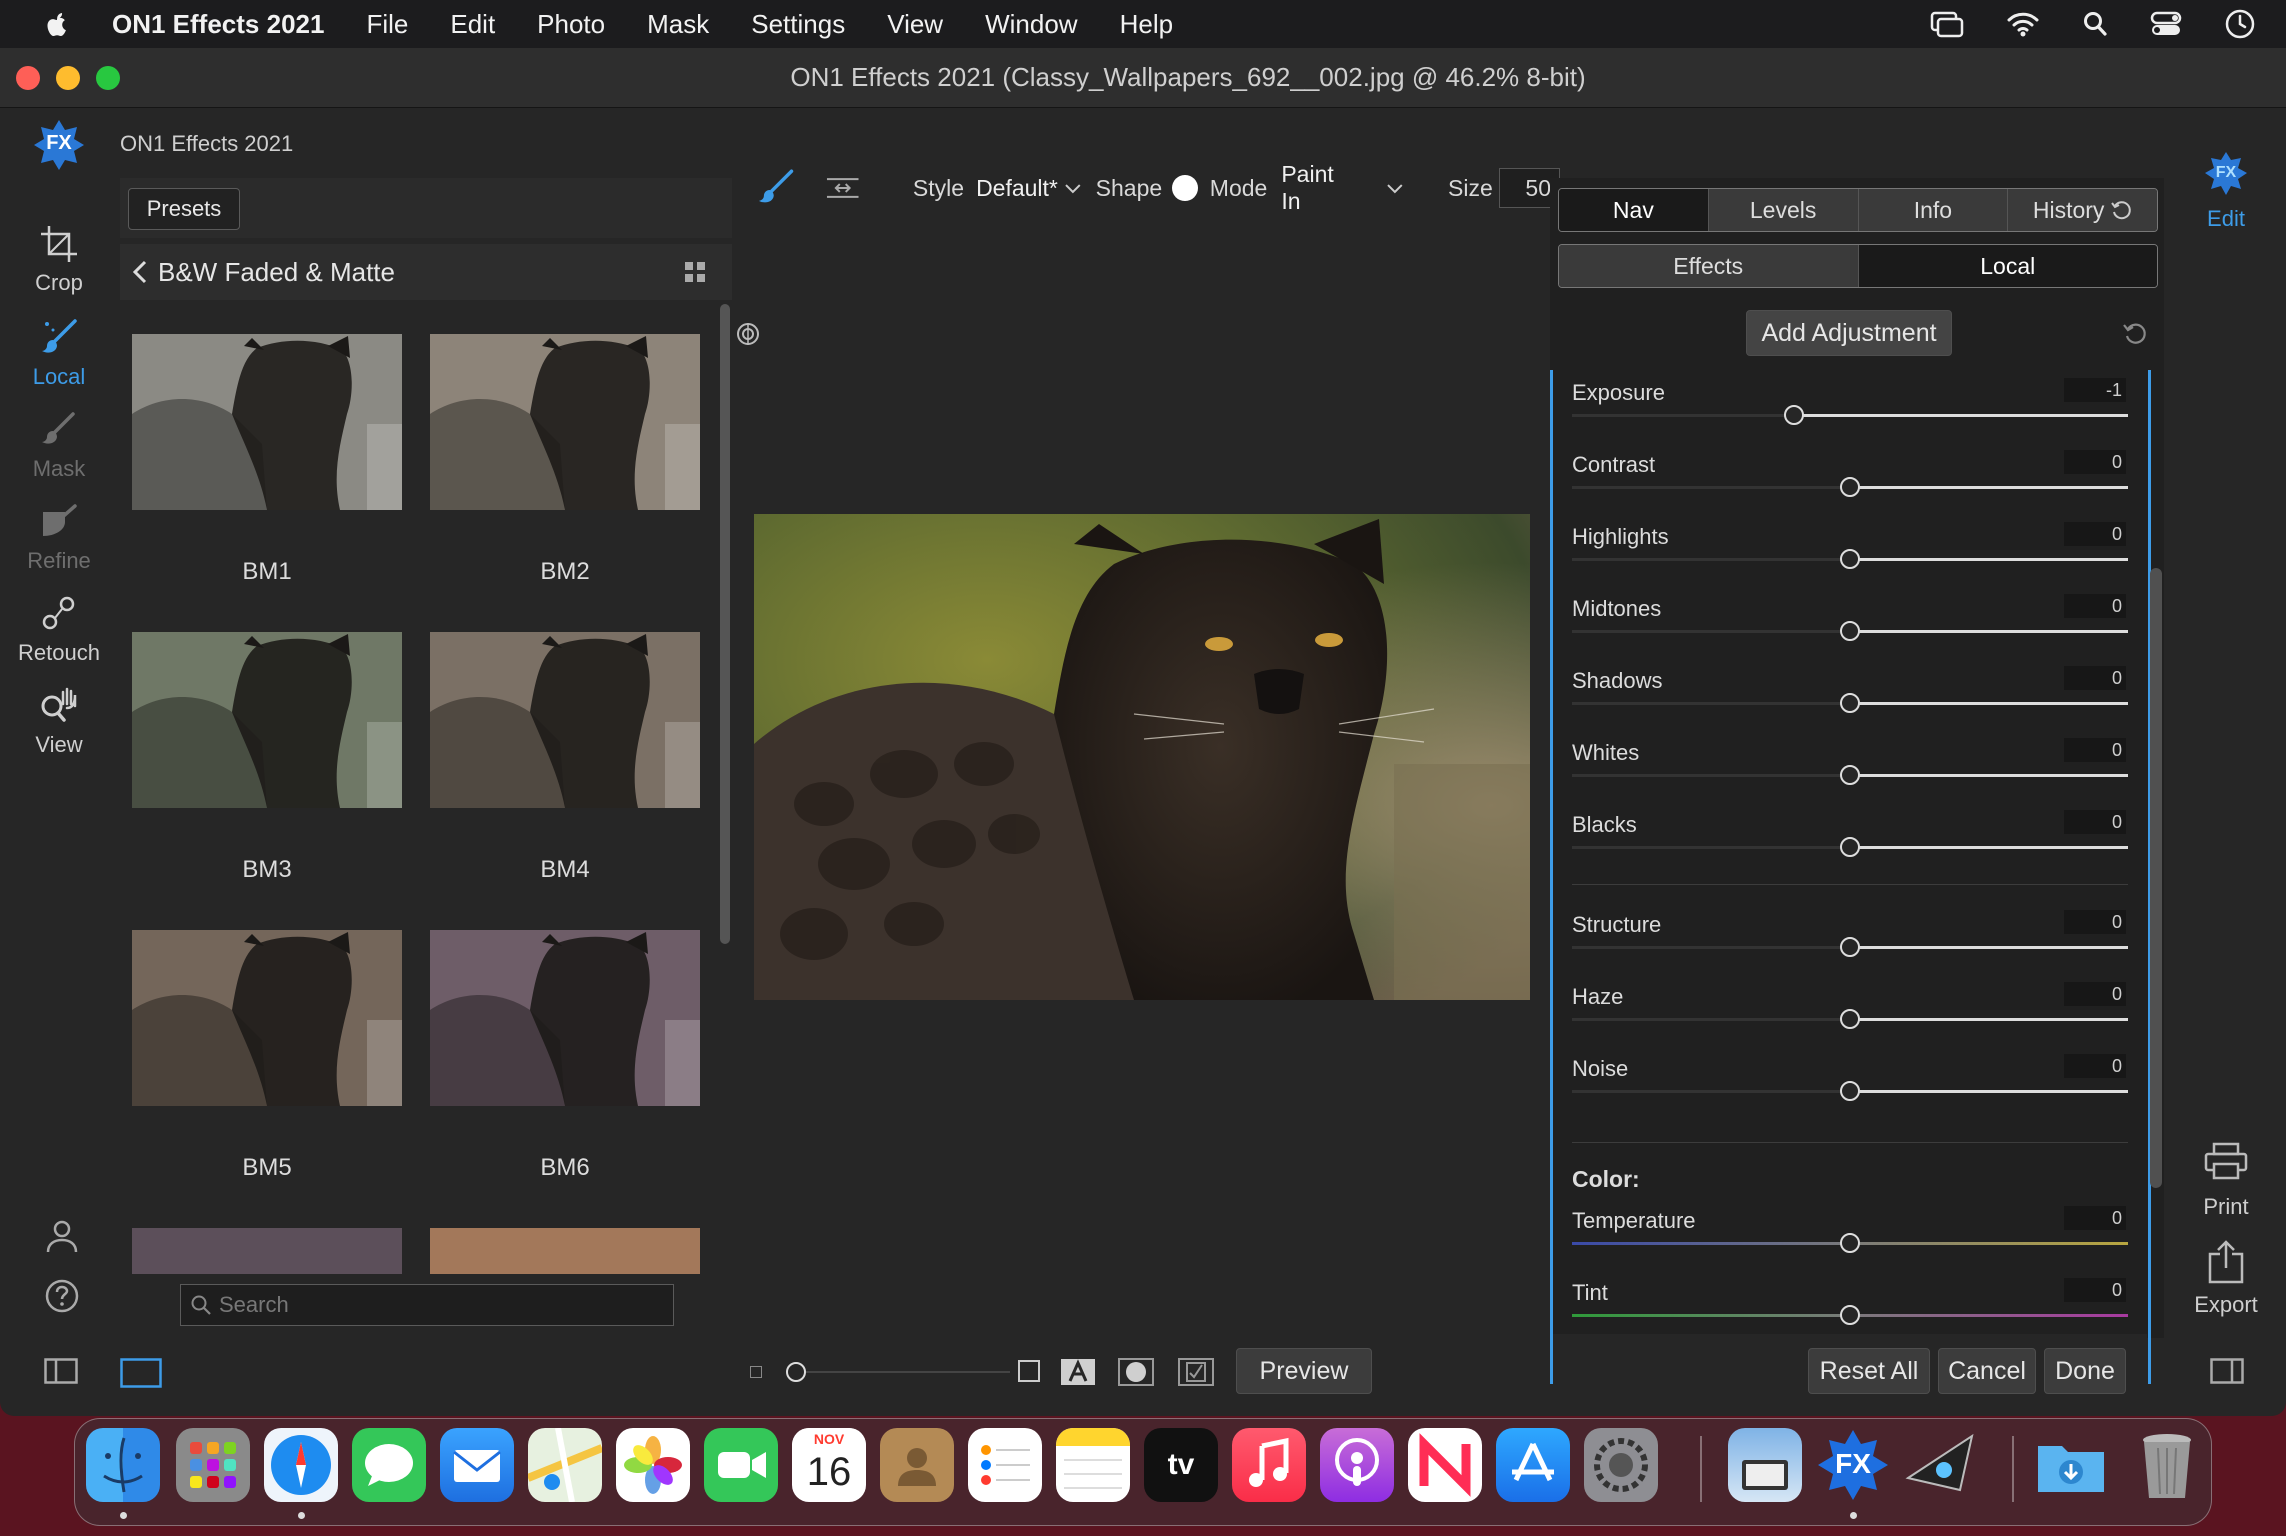  Describe the element at coordinates (2226, 1305) in the screenshot. I see `module-export-label: Export` at that location.